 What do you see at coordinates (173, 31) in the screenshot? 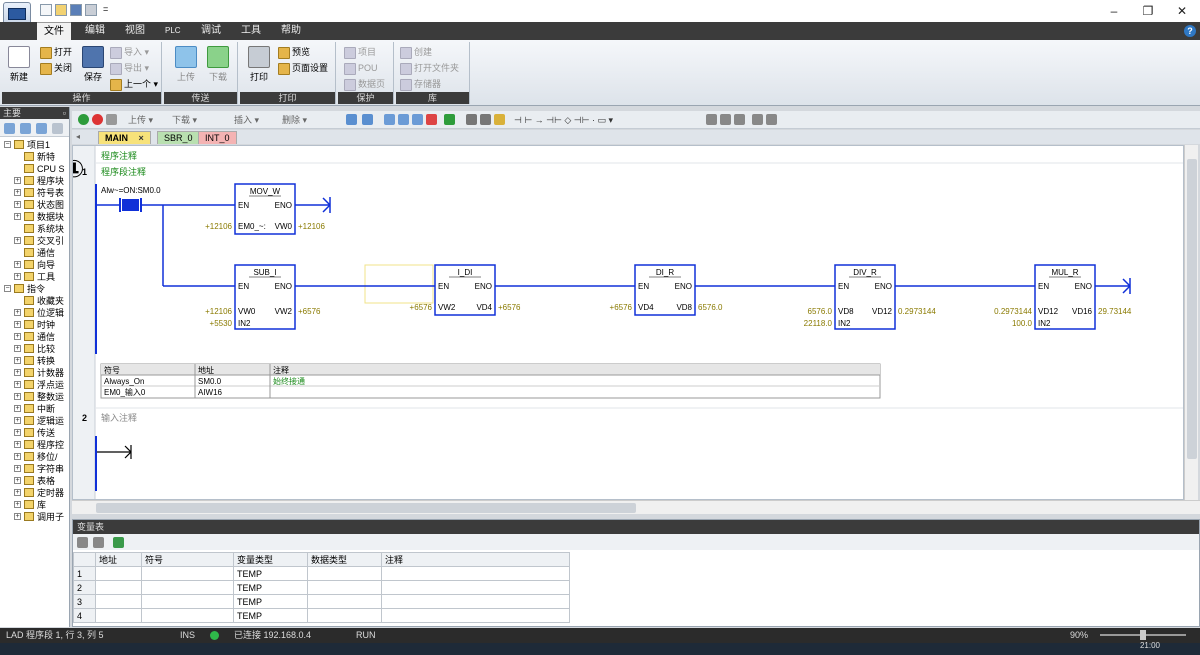
I see `tab-plc: PLC` at bounding box center [173, 31].